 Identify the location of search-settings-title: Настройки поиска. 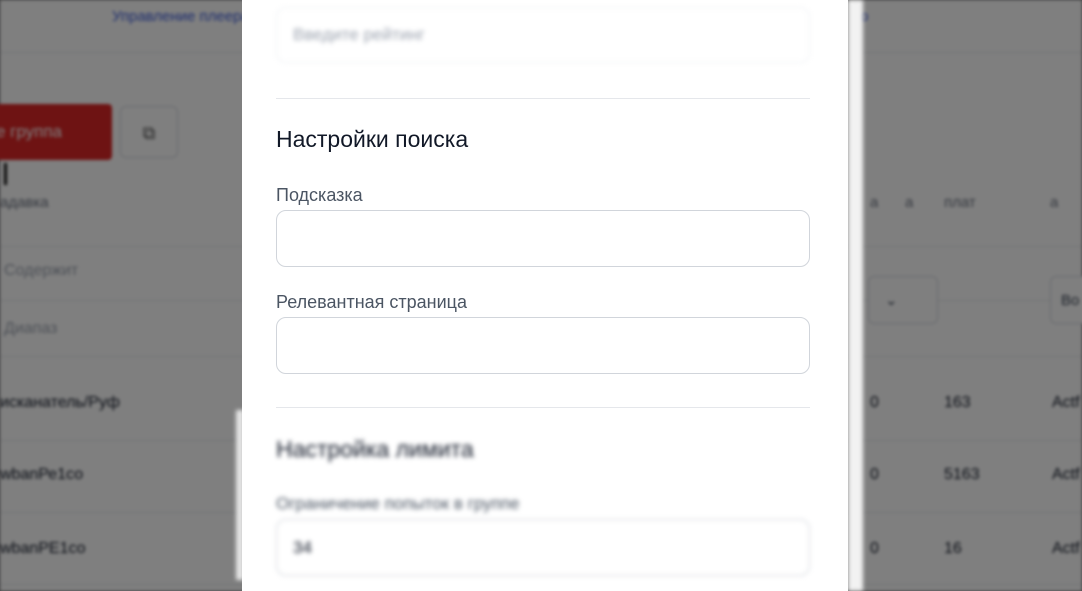
(372, 139).